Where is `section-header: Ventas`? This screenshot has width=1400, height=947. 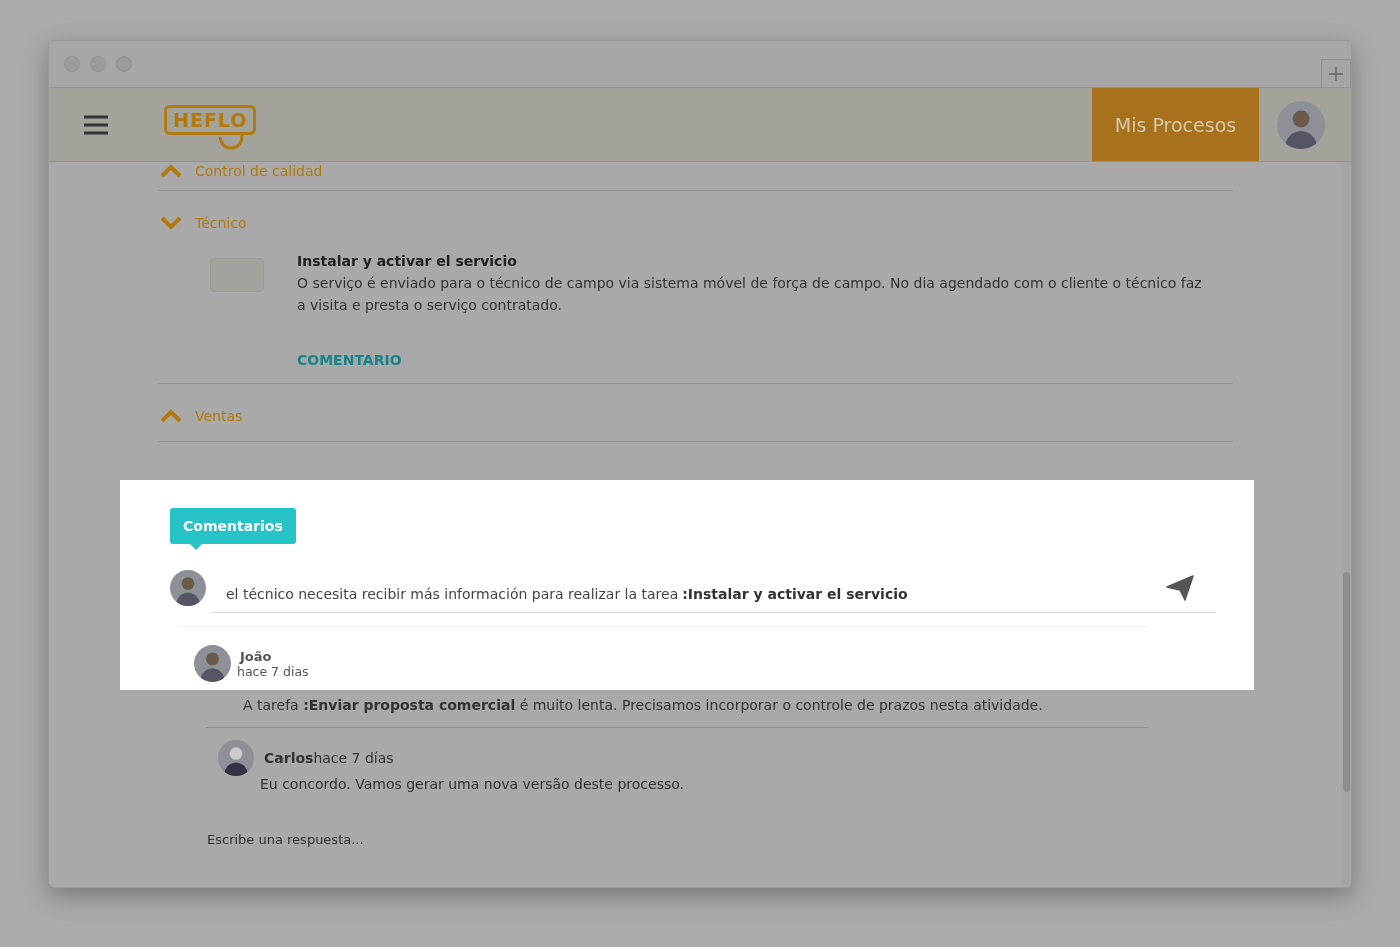
section-header: Ventas is located at coordinates (200, 416).